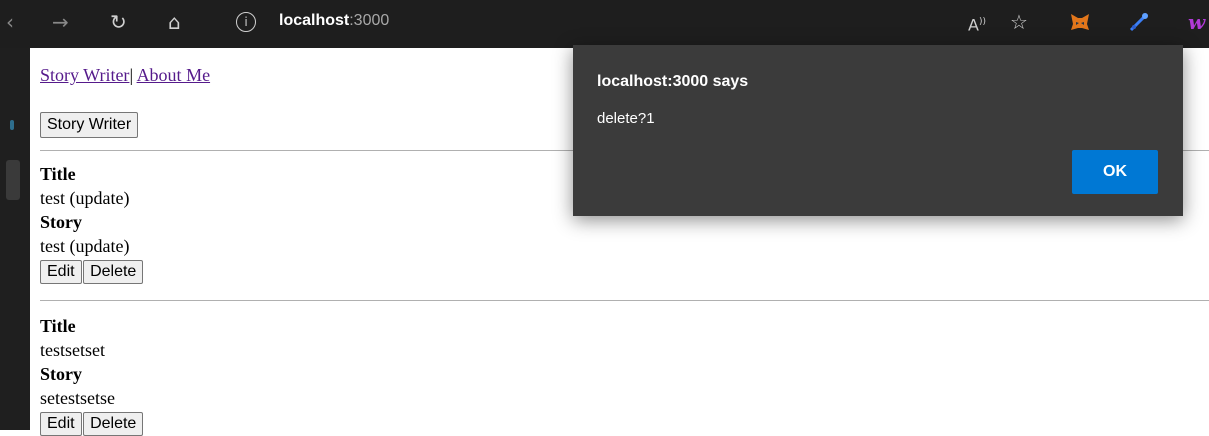 Image resolution: width=1209 pixels, height=436 pixels. Describe the element at coordinates (246, 22) in the screenshot. I see `info-icon: i` at that location.